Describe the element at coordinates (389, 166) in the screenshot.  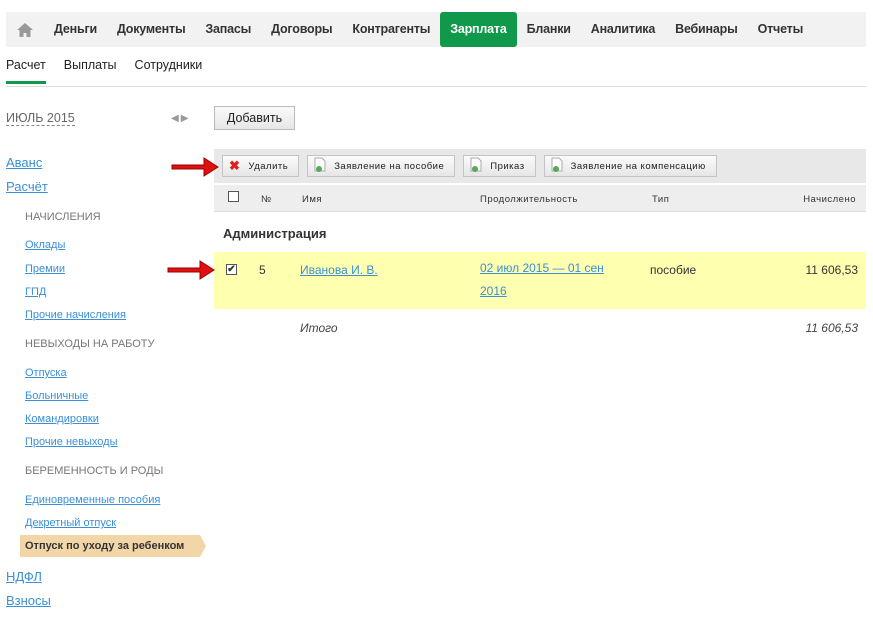
I see `benefit-label: Заявление на пособие` at that location.